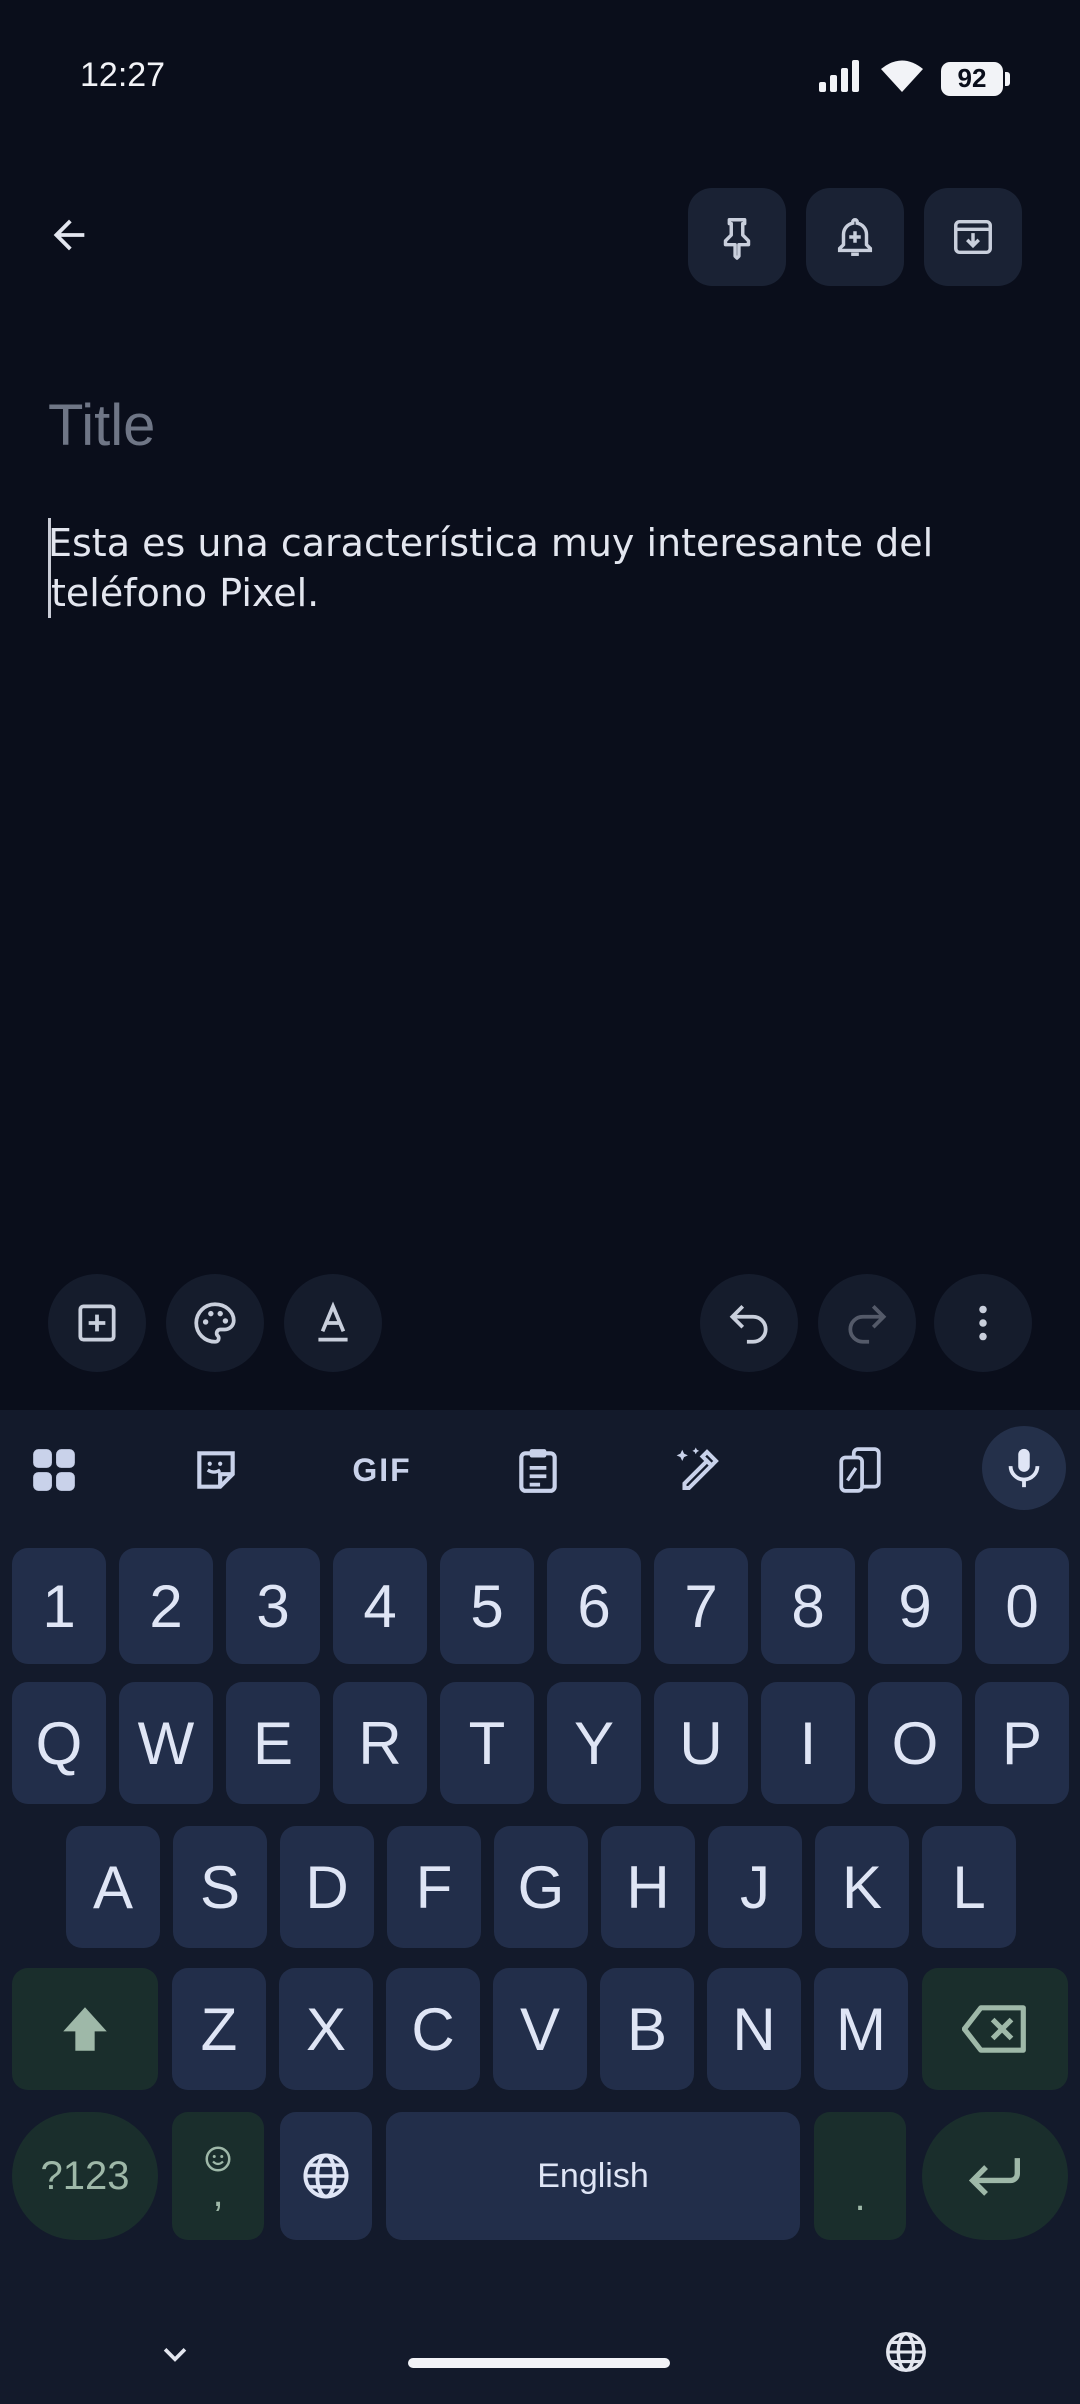 The height and width of the screenshot is (2404, 1080). I want to click on period-key: ., so click(860, 2176).